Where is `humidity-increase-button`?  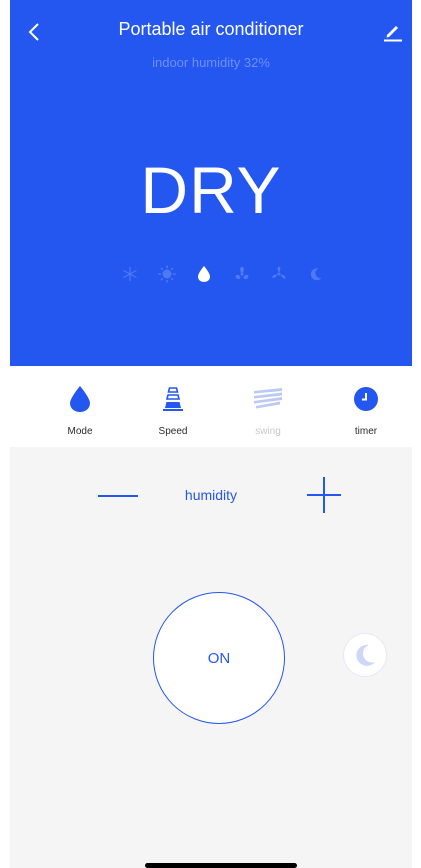
humidity-increase-button is located at coordinates (324, 495).